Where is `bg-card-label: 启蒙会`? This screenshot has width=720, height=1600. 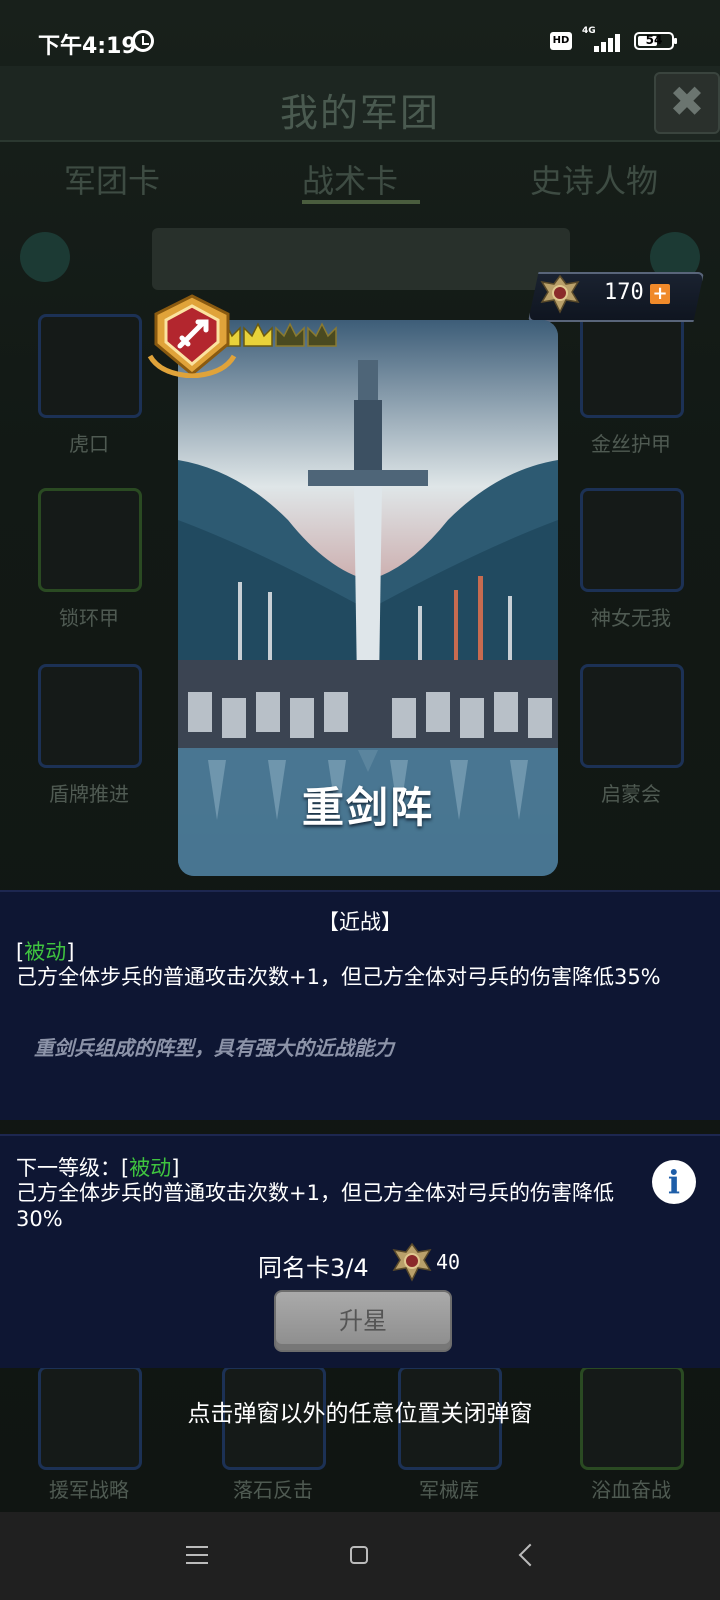 bg-card-label: 启蒙会 is located at coordinates (631, 794).